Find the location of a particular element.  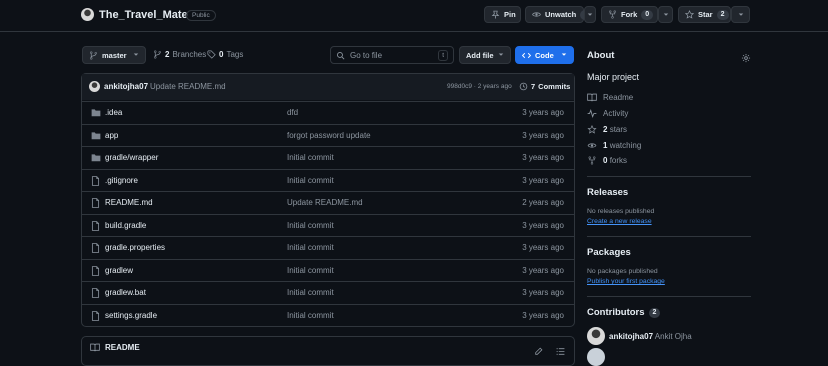

go-to-file-input: Go to file t is located at coordinates (392, 55).